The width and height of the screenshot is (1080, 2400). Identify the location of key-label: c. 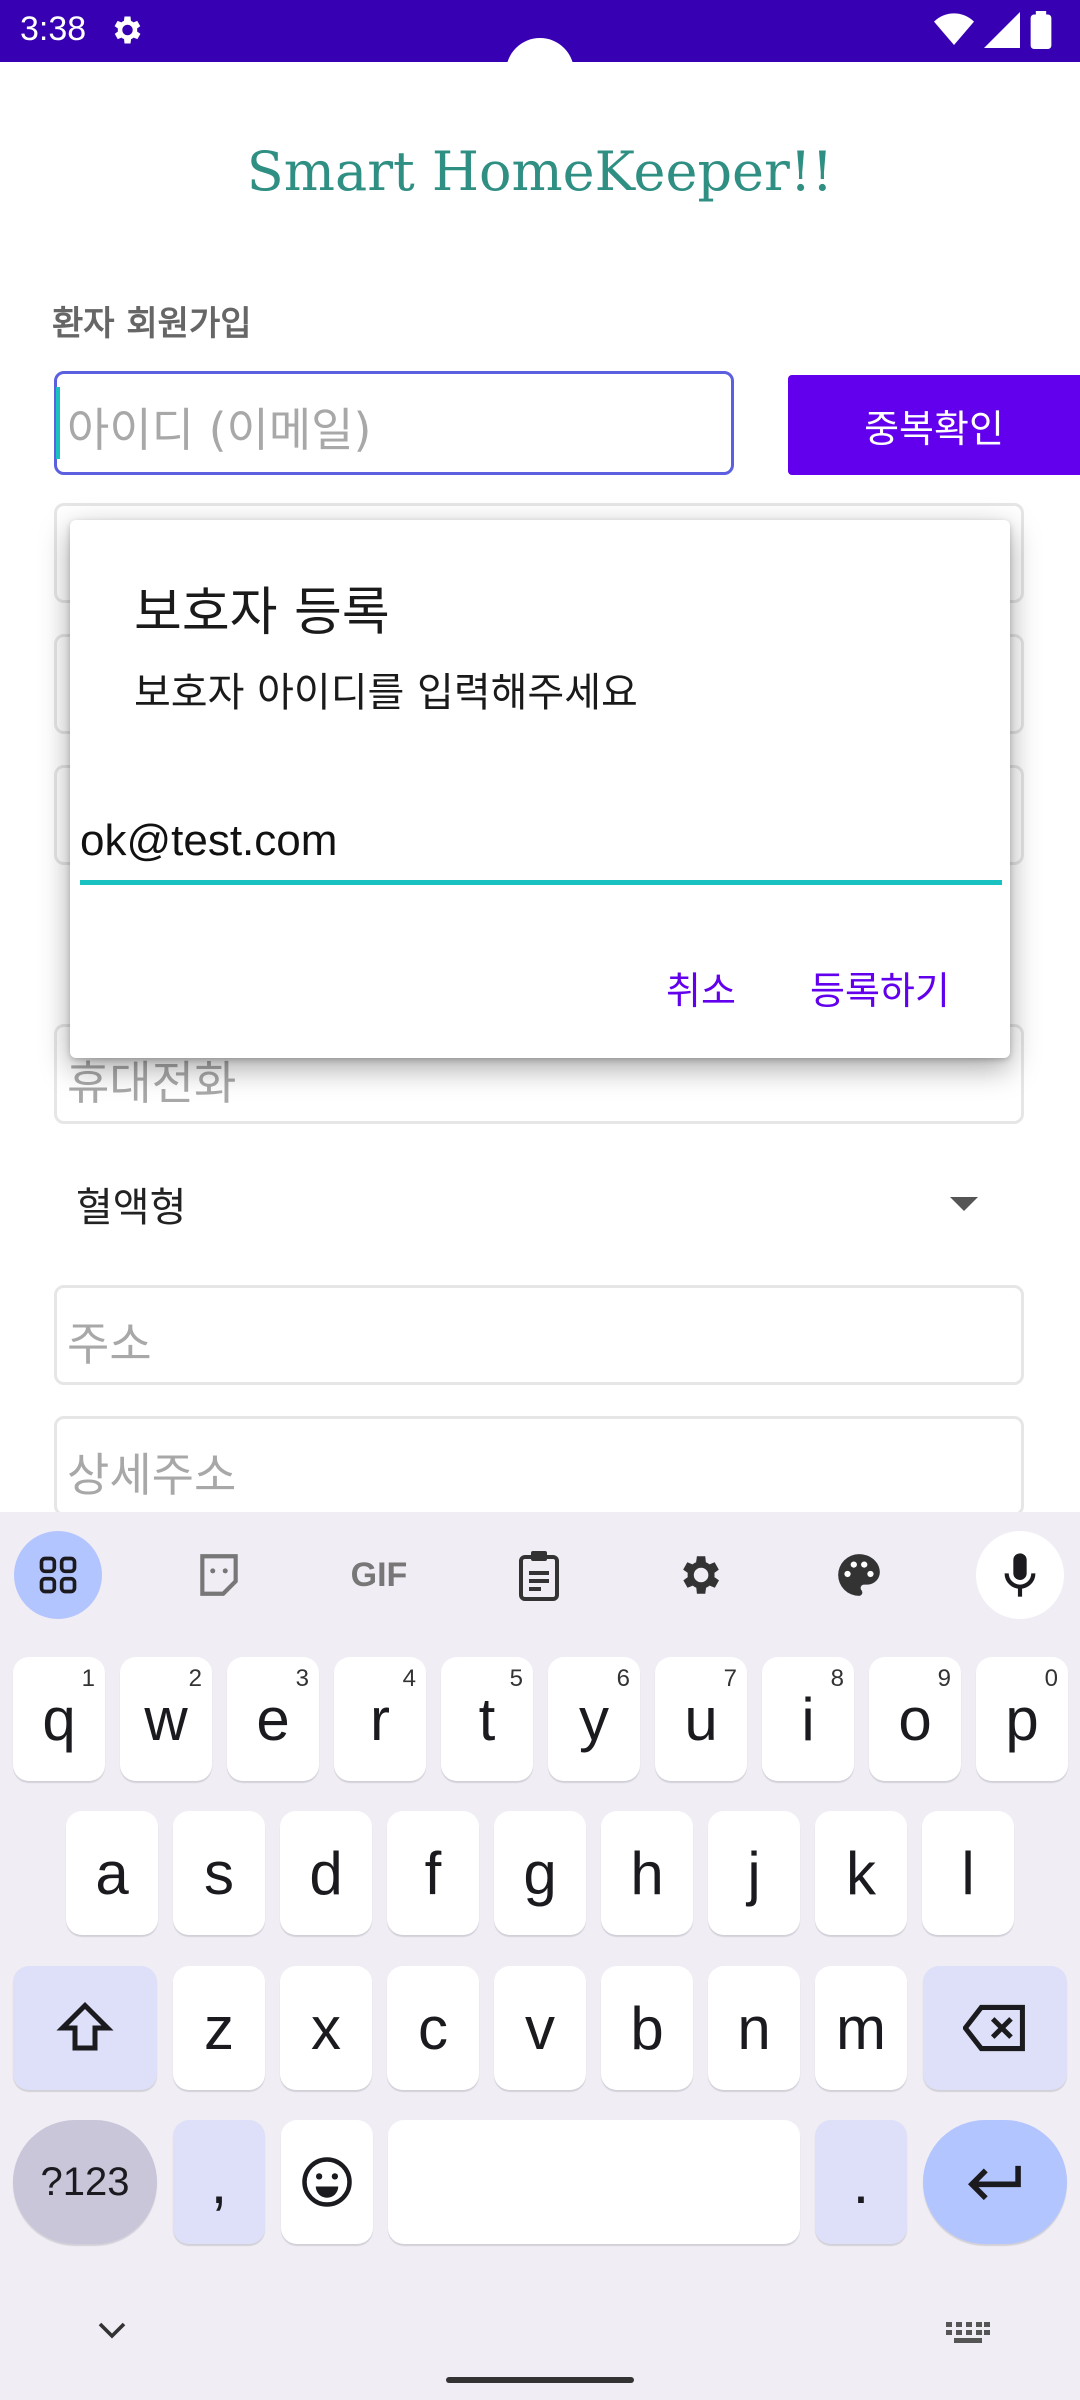
(433, 2028).